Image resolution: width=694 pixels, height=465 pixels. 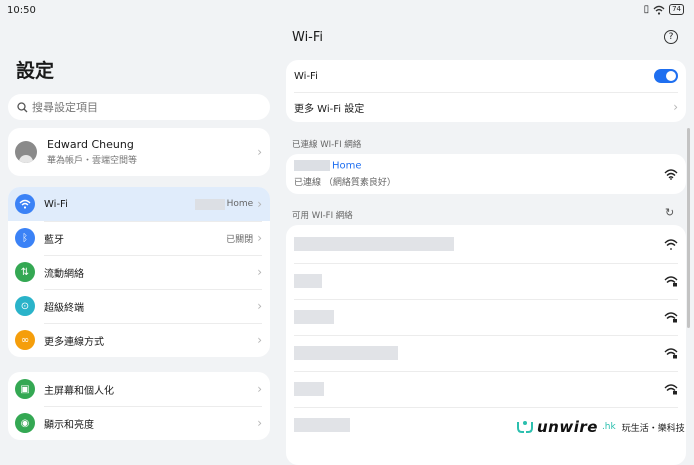 I want to click on account-row: Edward Cheung 華為帳戶・雲端空間等 ›, so click(x=139, y=152).